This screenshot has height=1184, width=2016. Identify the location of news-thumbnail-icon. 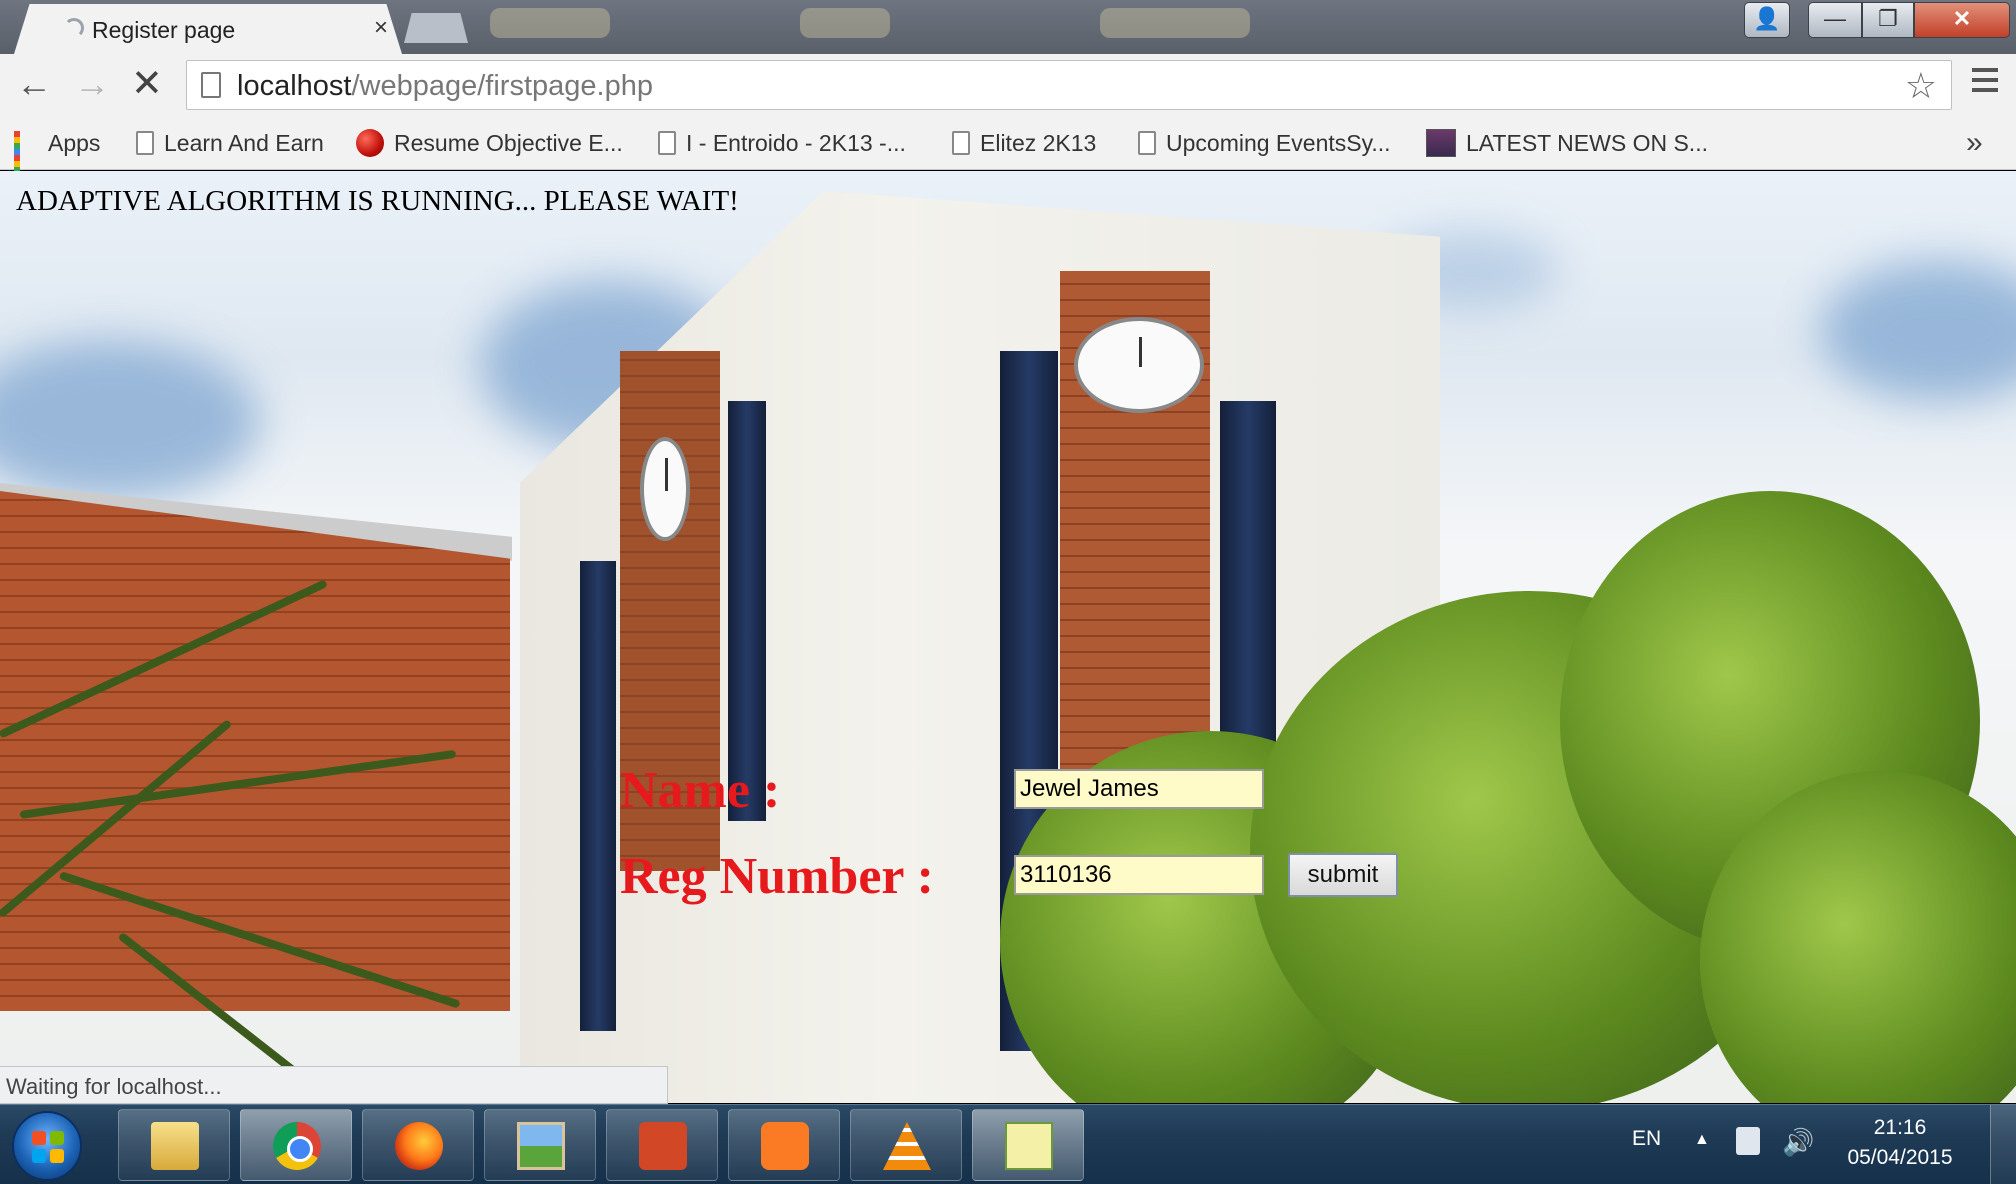
(1441, 143).